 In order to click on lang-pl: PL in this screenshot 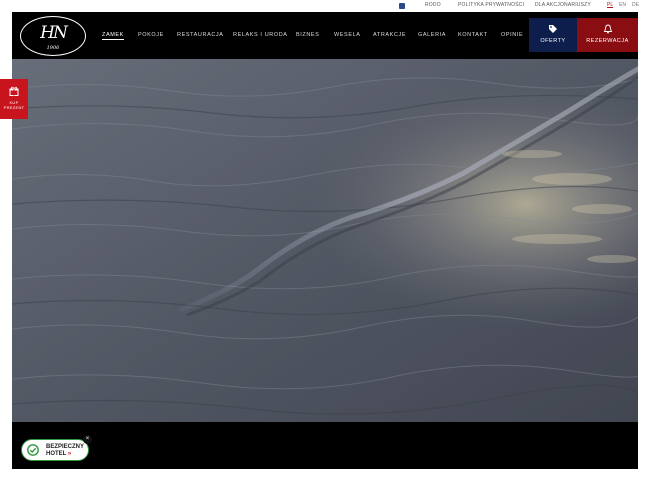, I will do `click(610, 5)`.